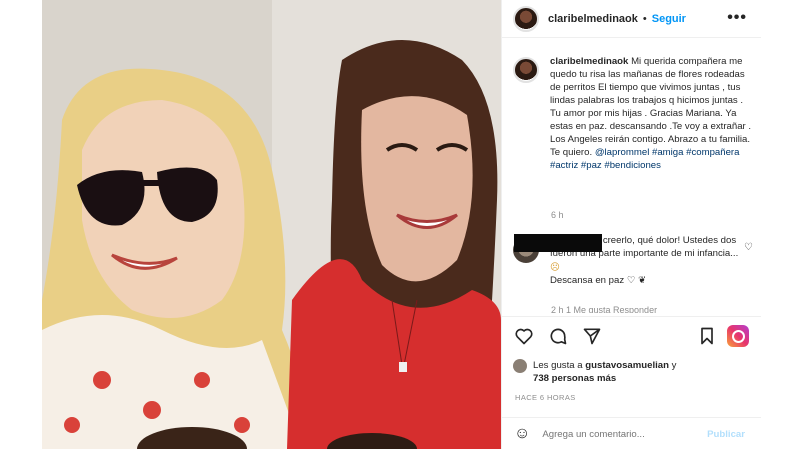  I want to click on caption-avatar, so click(526, 70).